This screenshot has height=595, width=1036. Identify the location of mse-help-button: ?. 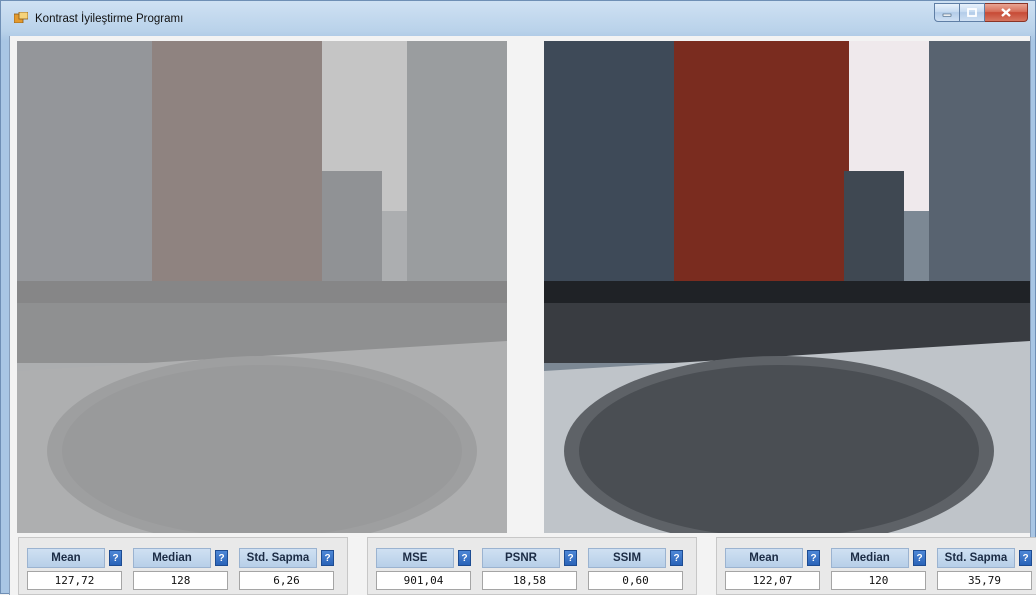
(464, 558).